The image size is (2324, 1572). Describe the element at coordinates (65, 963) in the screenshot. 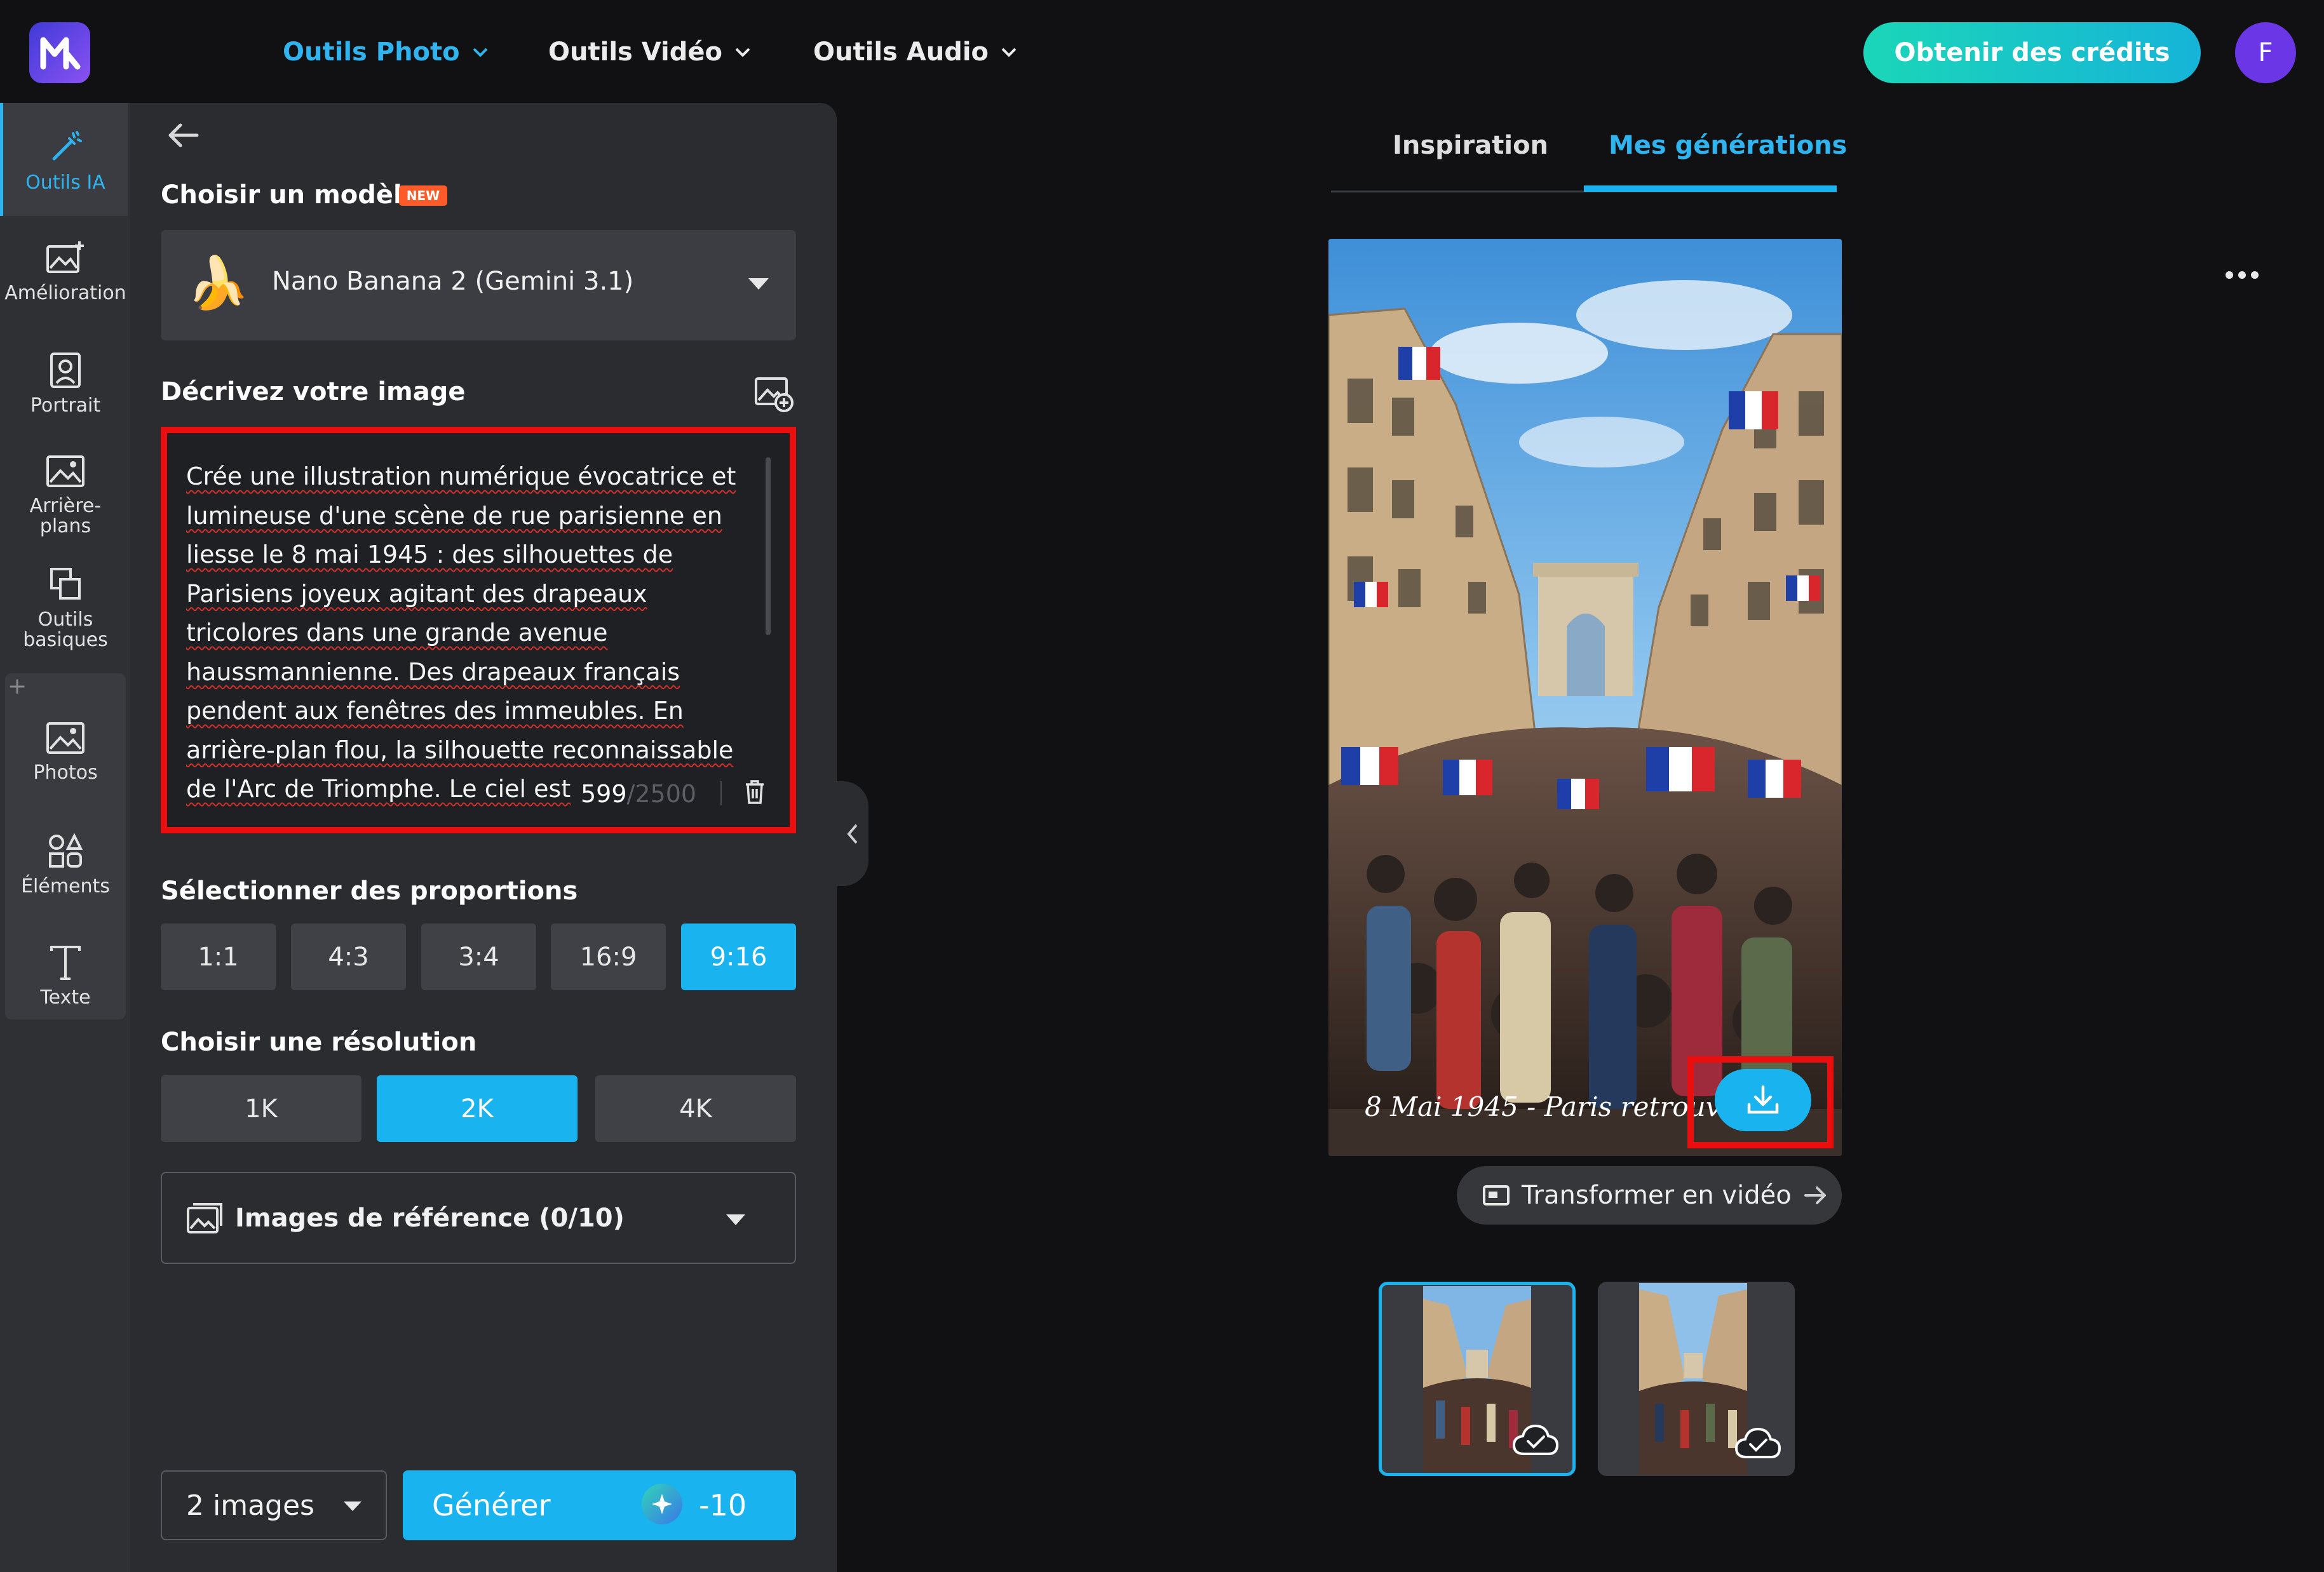

I see `text-icon` at that location.